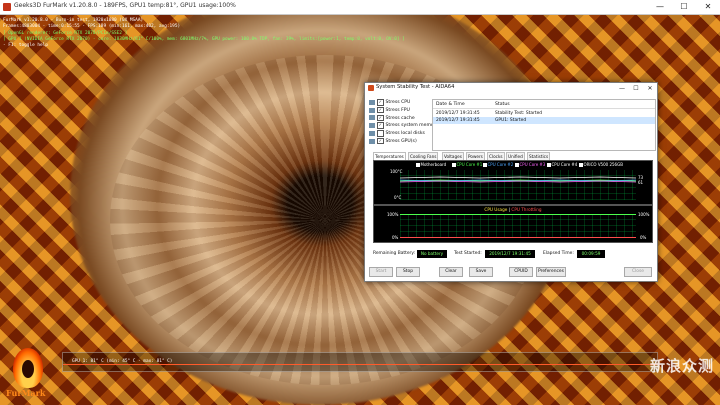 This screenshot has height=405, width=720. What do you see at coordinates (360, 364) in the screenshot?
I see `gpu-temperature-line` at bounding box center [360, 364].